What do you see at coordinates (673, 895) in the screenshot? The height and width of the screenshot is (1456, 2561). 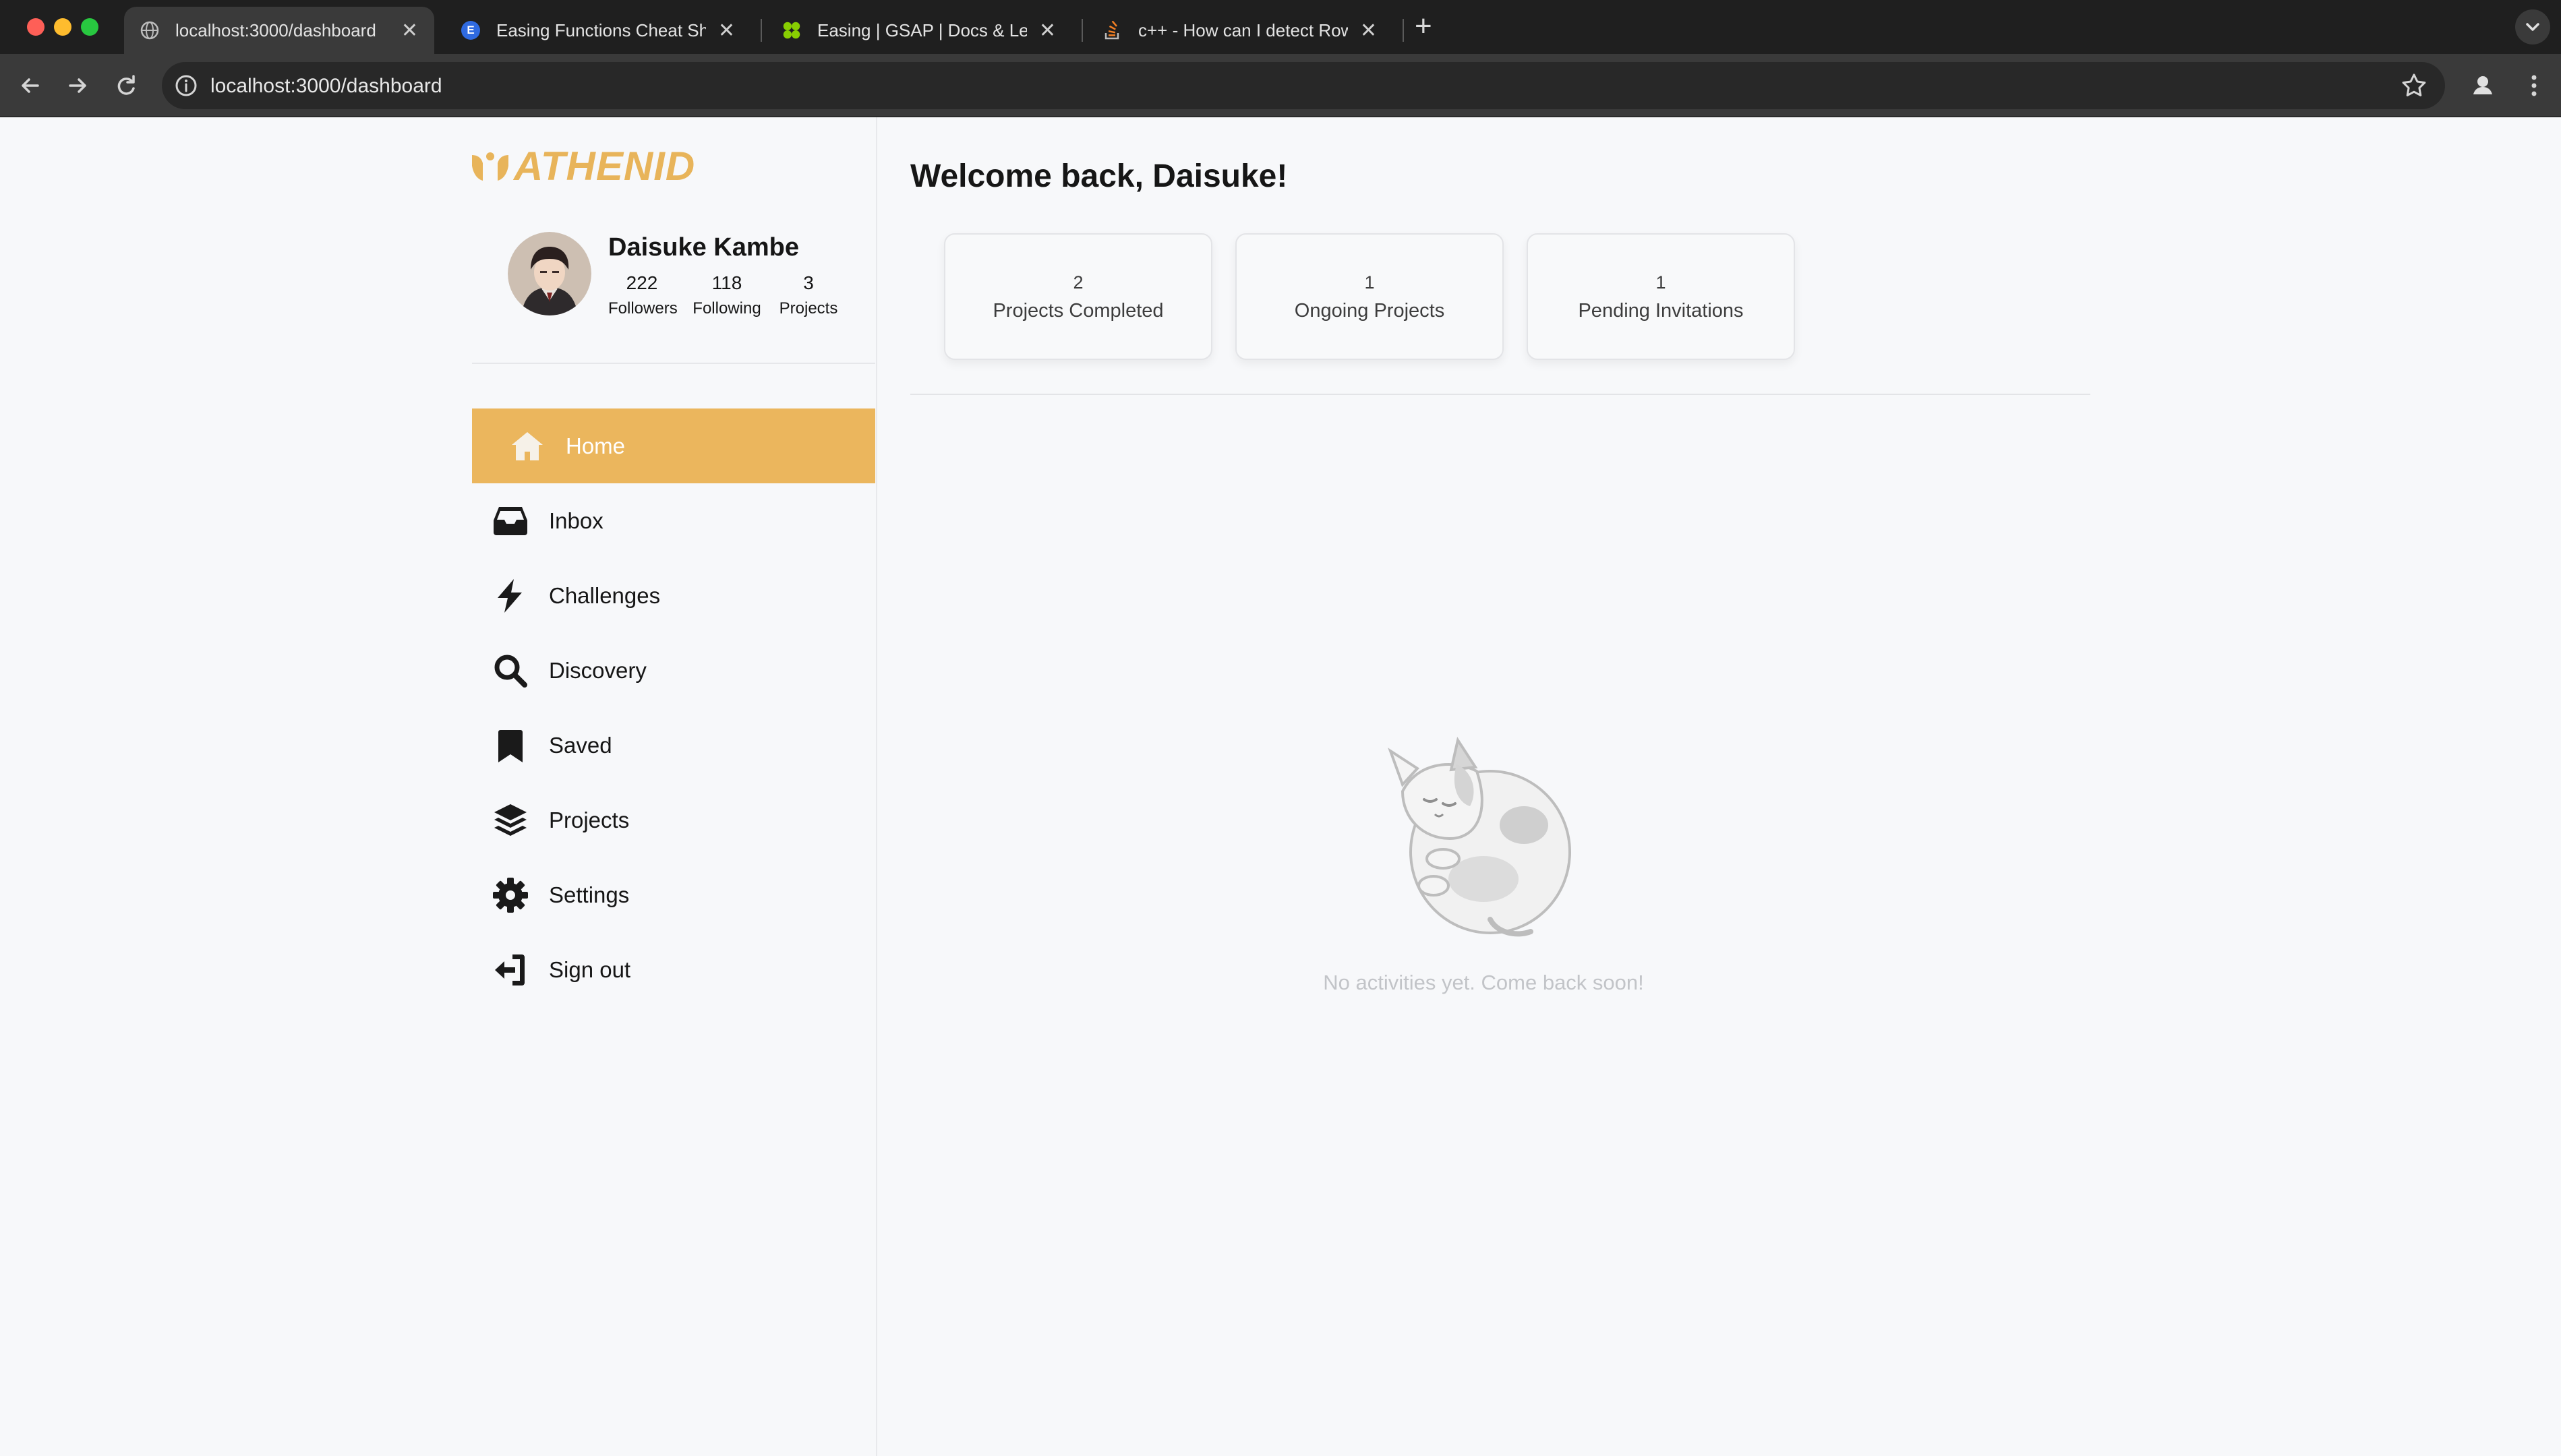 I see `sidebar-item-settings: Settings` at bounding box center [673, 895].